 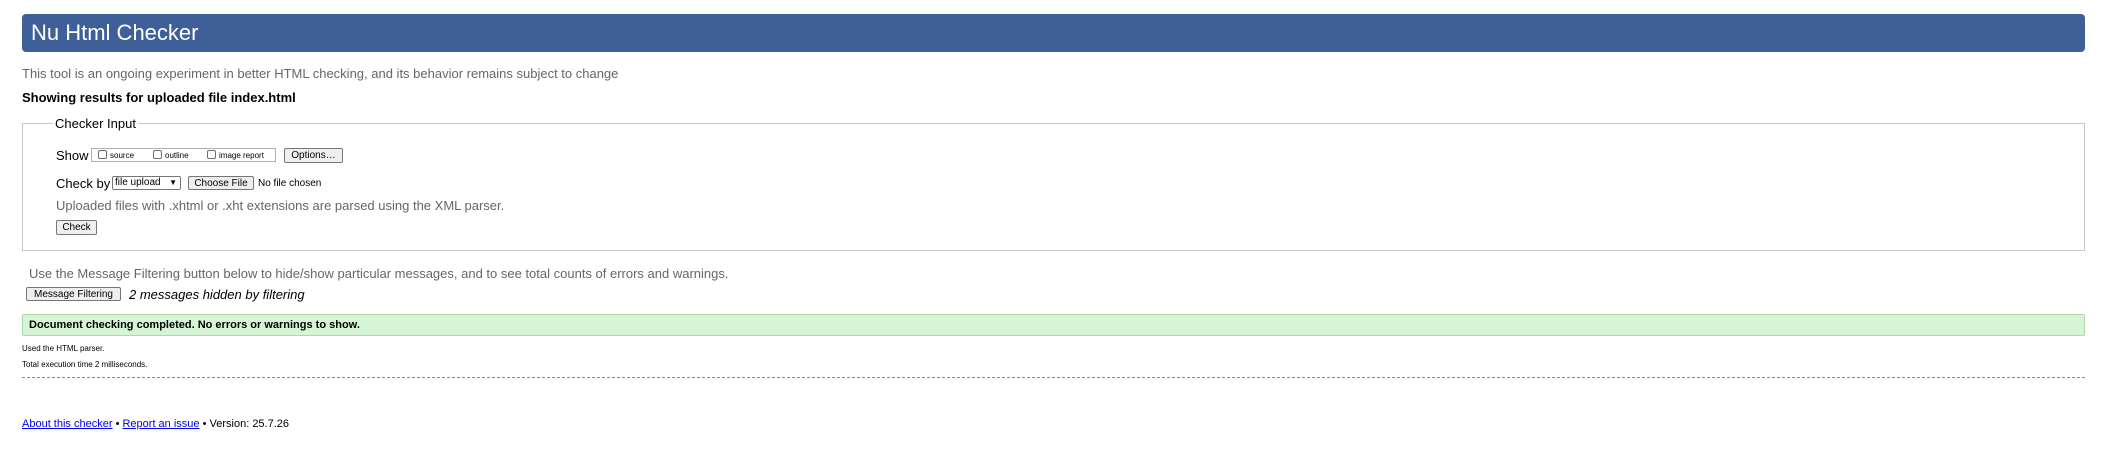 I want to click on image-report-checkbox, so click(x=211, y=154).